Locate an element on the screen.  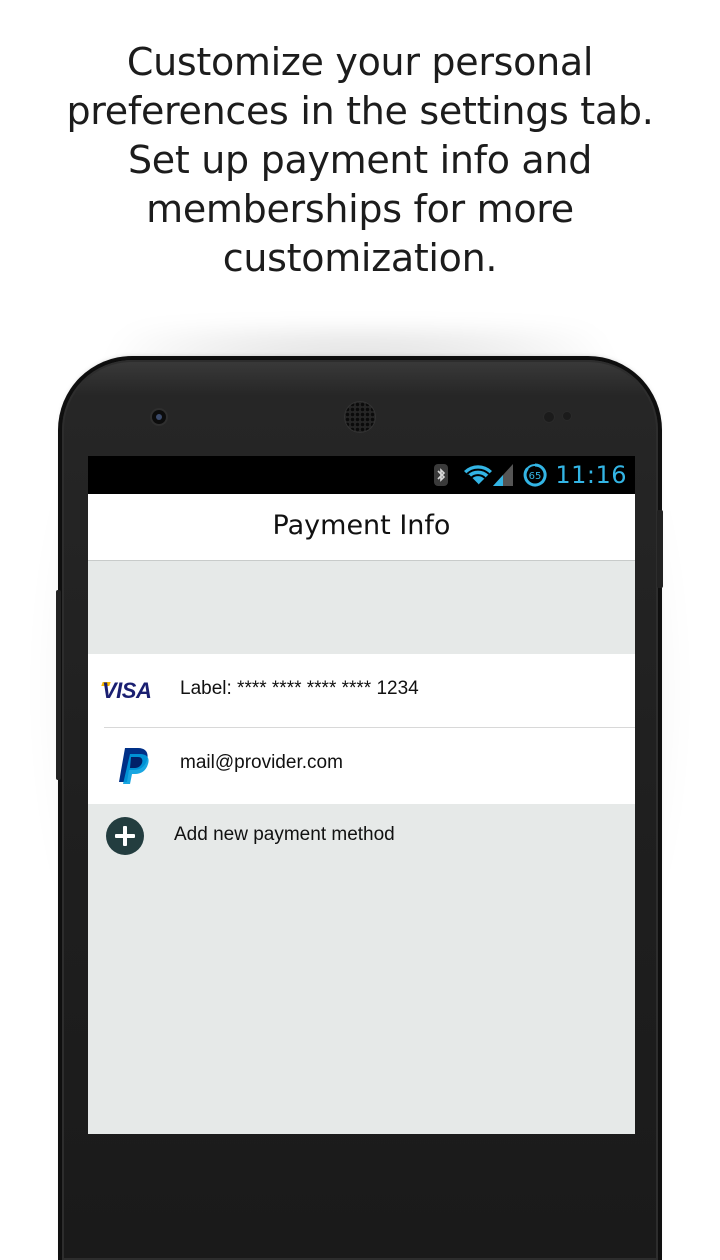
promo-line: memberships for more is located at coordinates (360, 209).